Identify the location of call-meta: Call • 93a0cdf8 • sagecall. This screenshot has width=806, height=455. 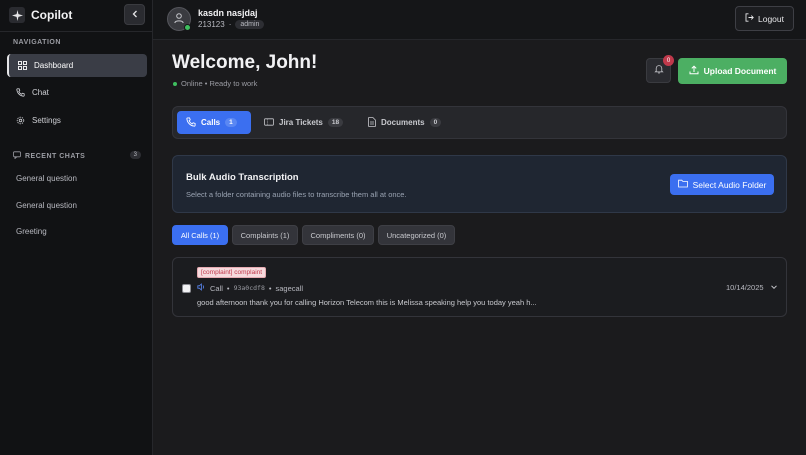
(250, 288).